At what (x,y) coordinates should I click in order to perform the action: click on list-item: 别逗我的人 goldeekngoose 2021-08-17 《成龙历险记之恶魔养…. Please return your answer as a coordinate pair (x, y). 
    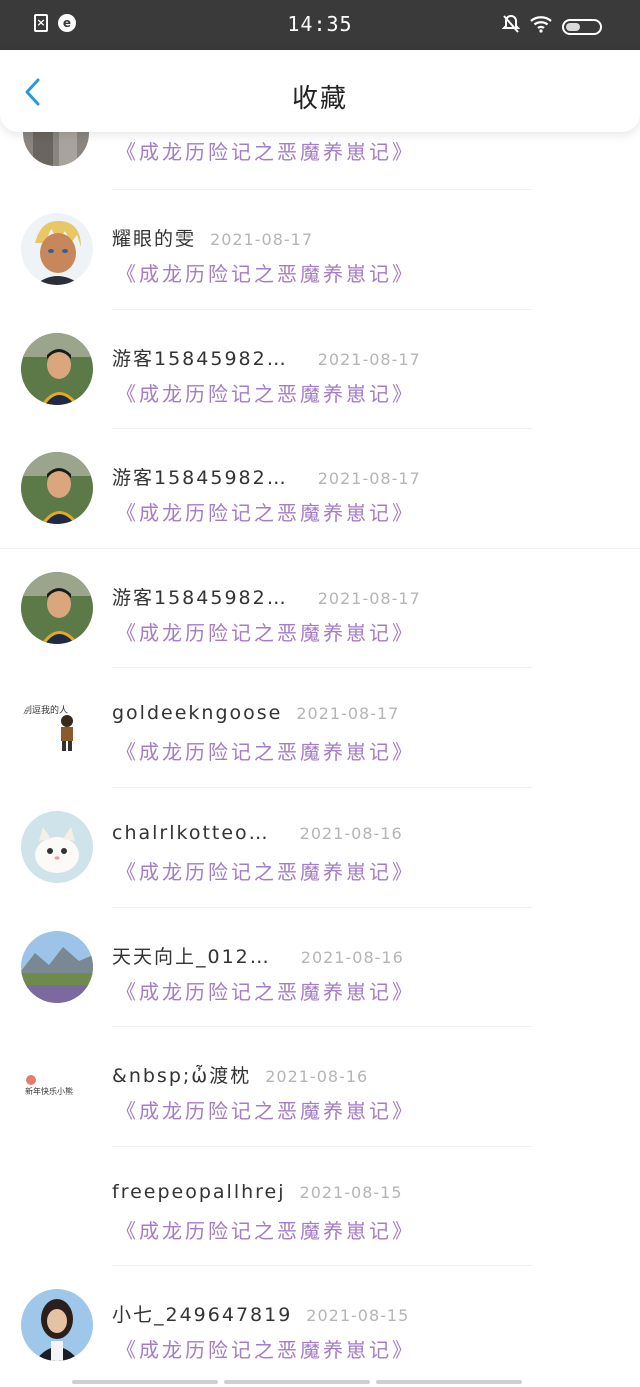
    Looking at the image, I should click on (320, 728).